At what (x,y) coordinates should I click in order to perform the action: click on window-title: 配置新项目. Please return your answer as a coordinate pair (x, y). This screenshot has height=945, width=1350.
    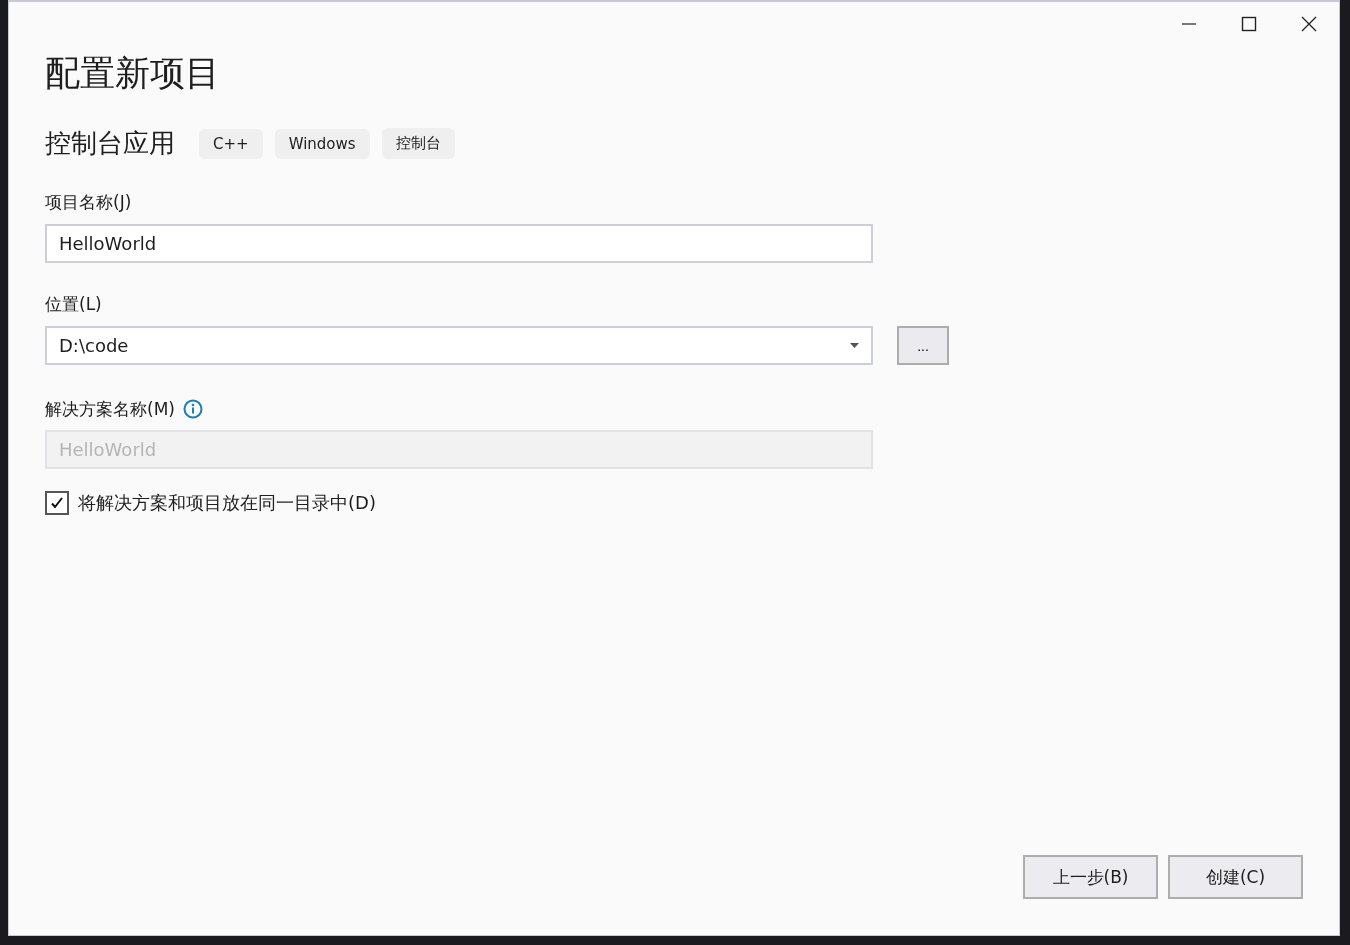
    Looking at the image, I should click on (133, 73).